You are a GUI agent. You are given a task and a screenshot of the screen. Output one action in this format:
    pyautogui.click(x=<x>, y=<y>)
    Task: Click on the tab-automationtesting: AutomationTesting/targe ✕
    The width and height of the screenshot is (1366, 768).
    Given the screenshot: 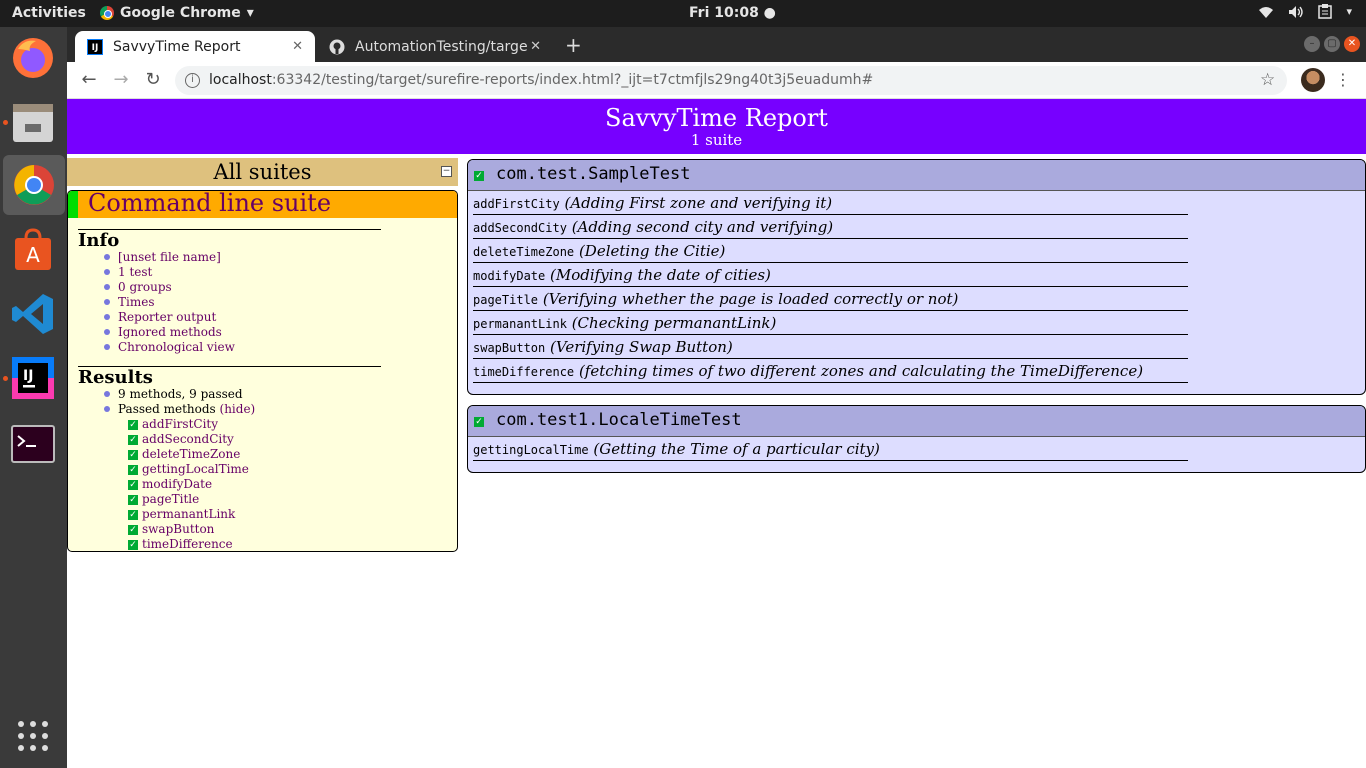 What is the action you would take?
    pyautogui.click(x=435, y=46)
    